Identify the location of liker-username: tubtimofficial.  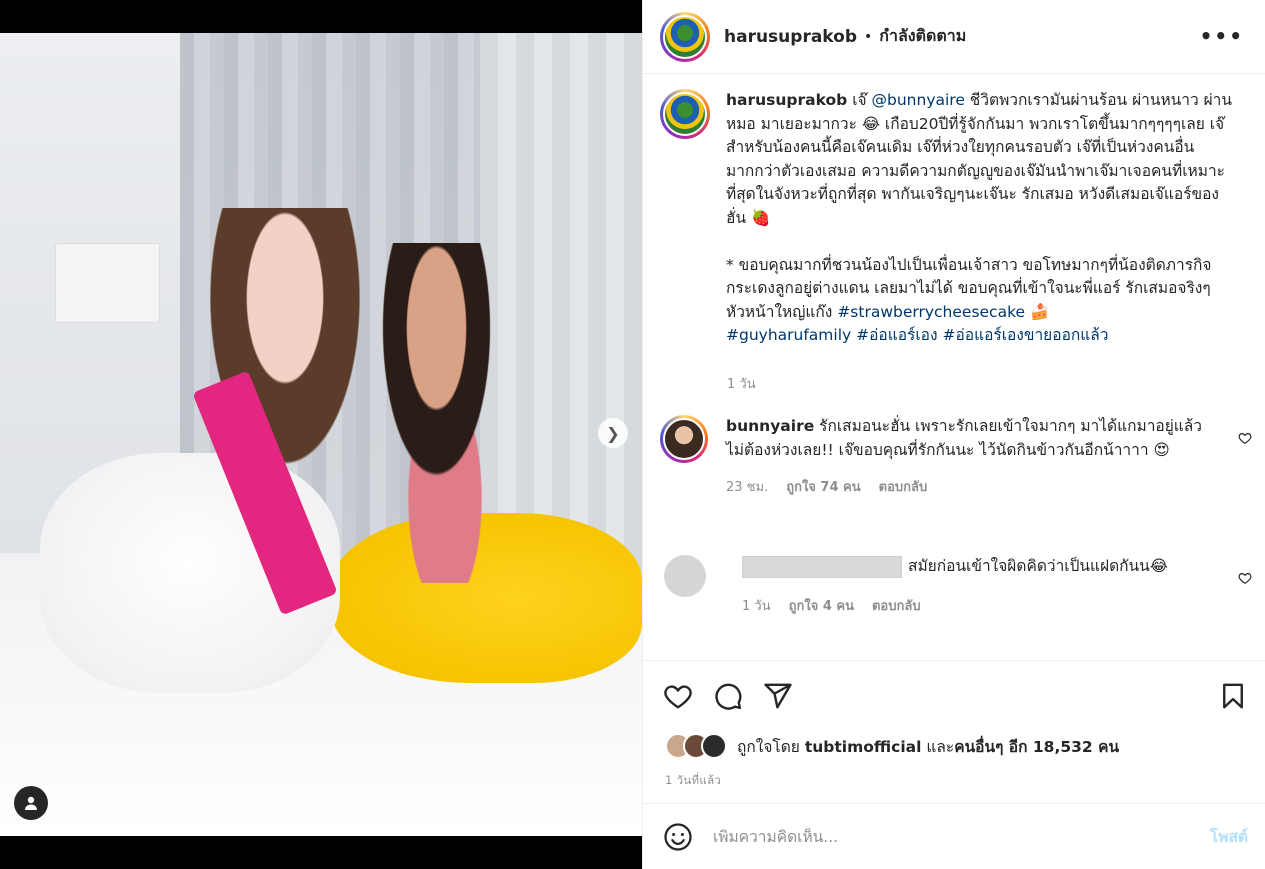
(863, 747).